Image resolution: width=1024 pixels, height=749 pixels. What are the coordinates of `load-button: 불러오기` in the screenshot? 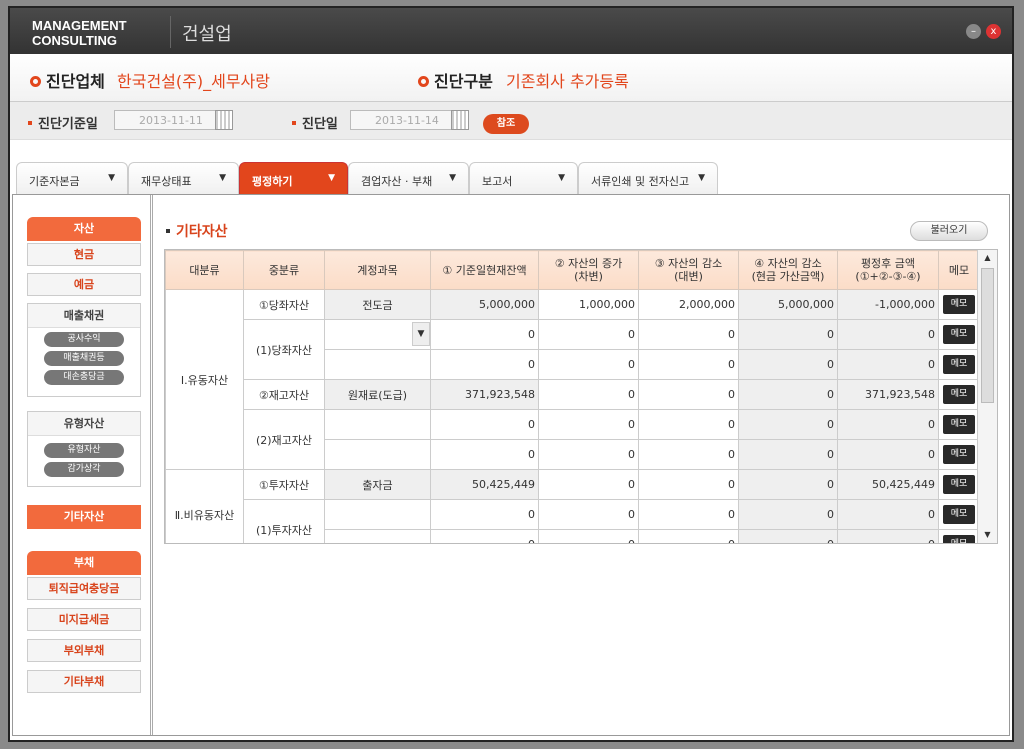 It's located at (949, 231).